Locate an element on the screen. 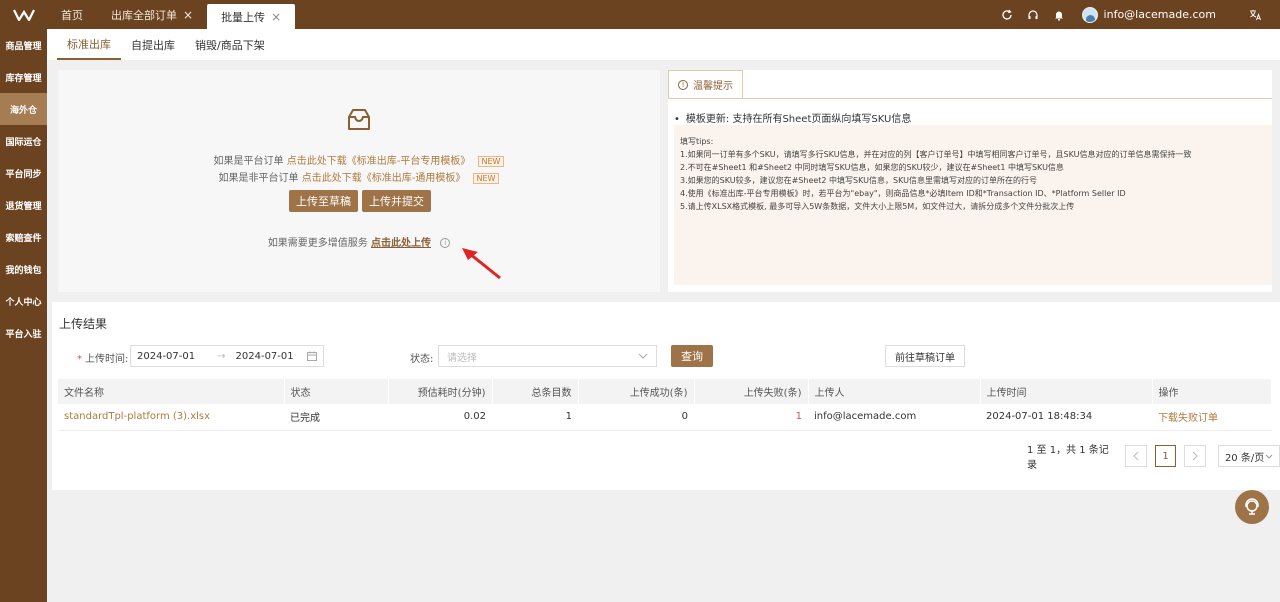 The width and height of the screenshot is (1280, 602). date-end: 2024-07-01 is located at coordinates (264, 356).